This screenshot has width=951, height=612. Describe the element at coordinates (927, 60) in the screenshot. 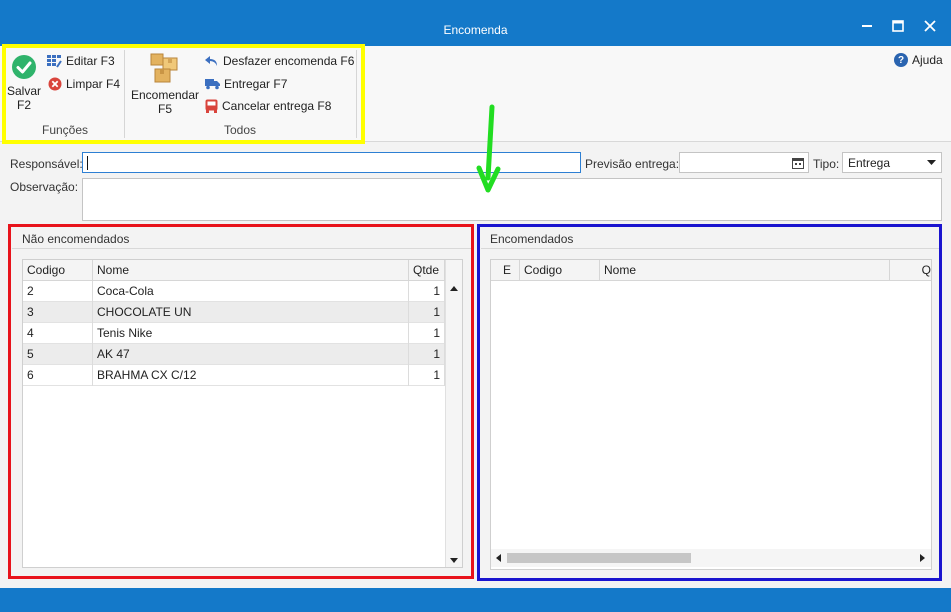

I see `ajuda-label: Ajuda` at that location.